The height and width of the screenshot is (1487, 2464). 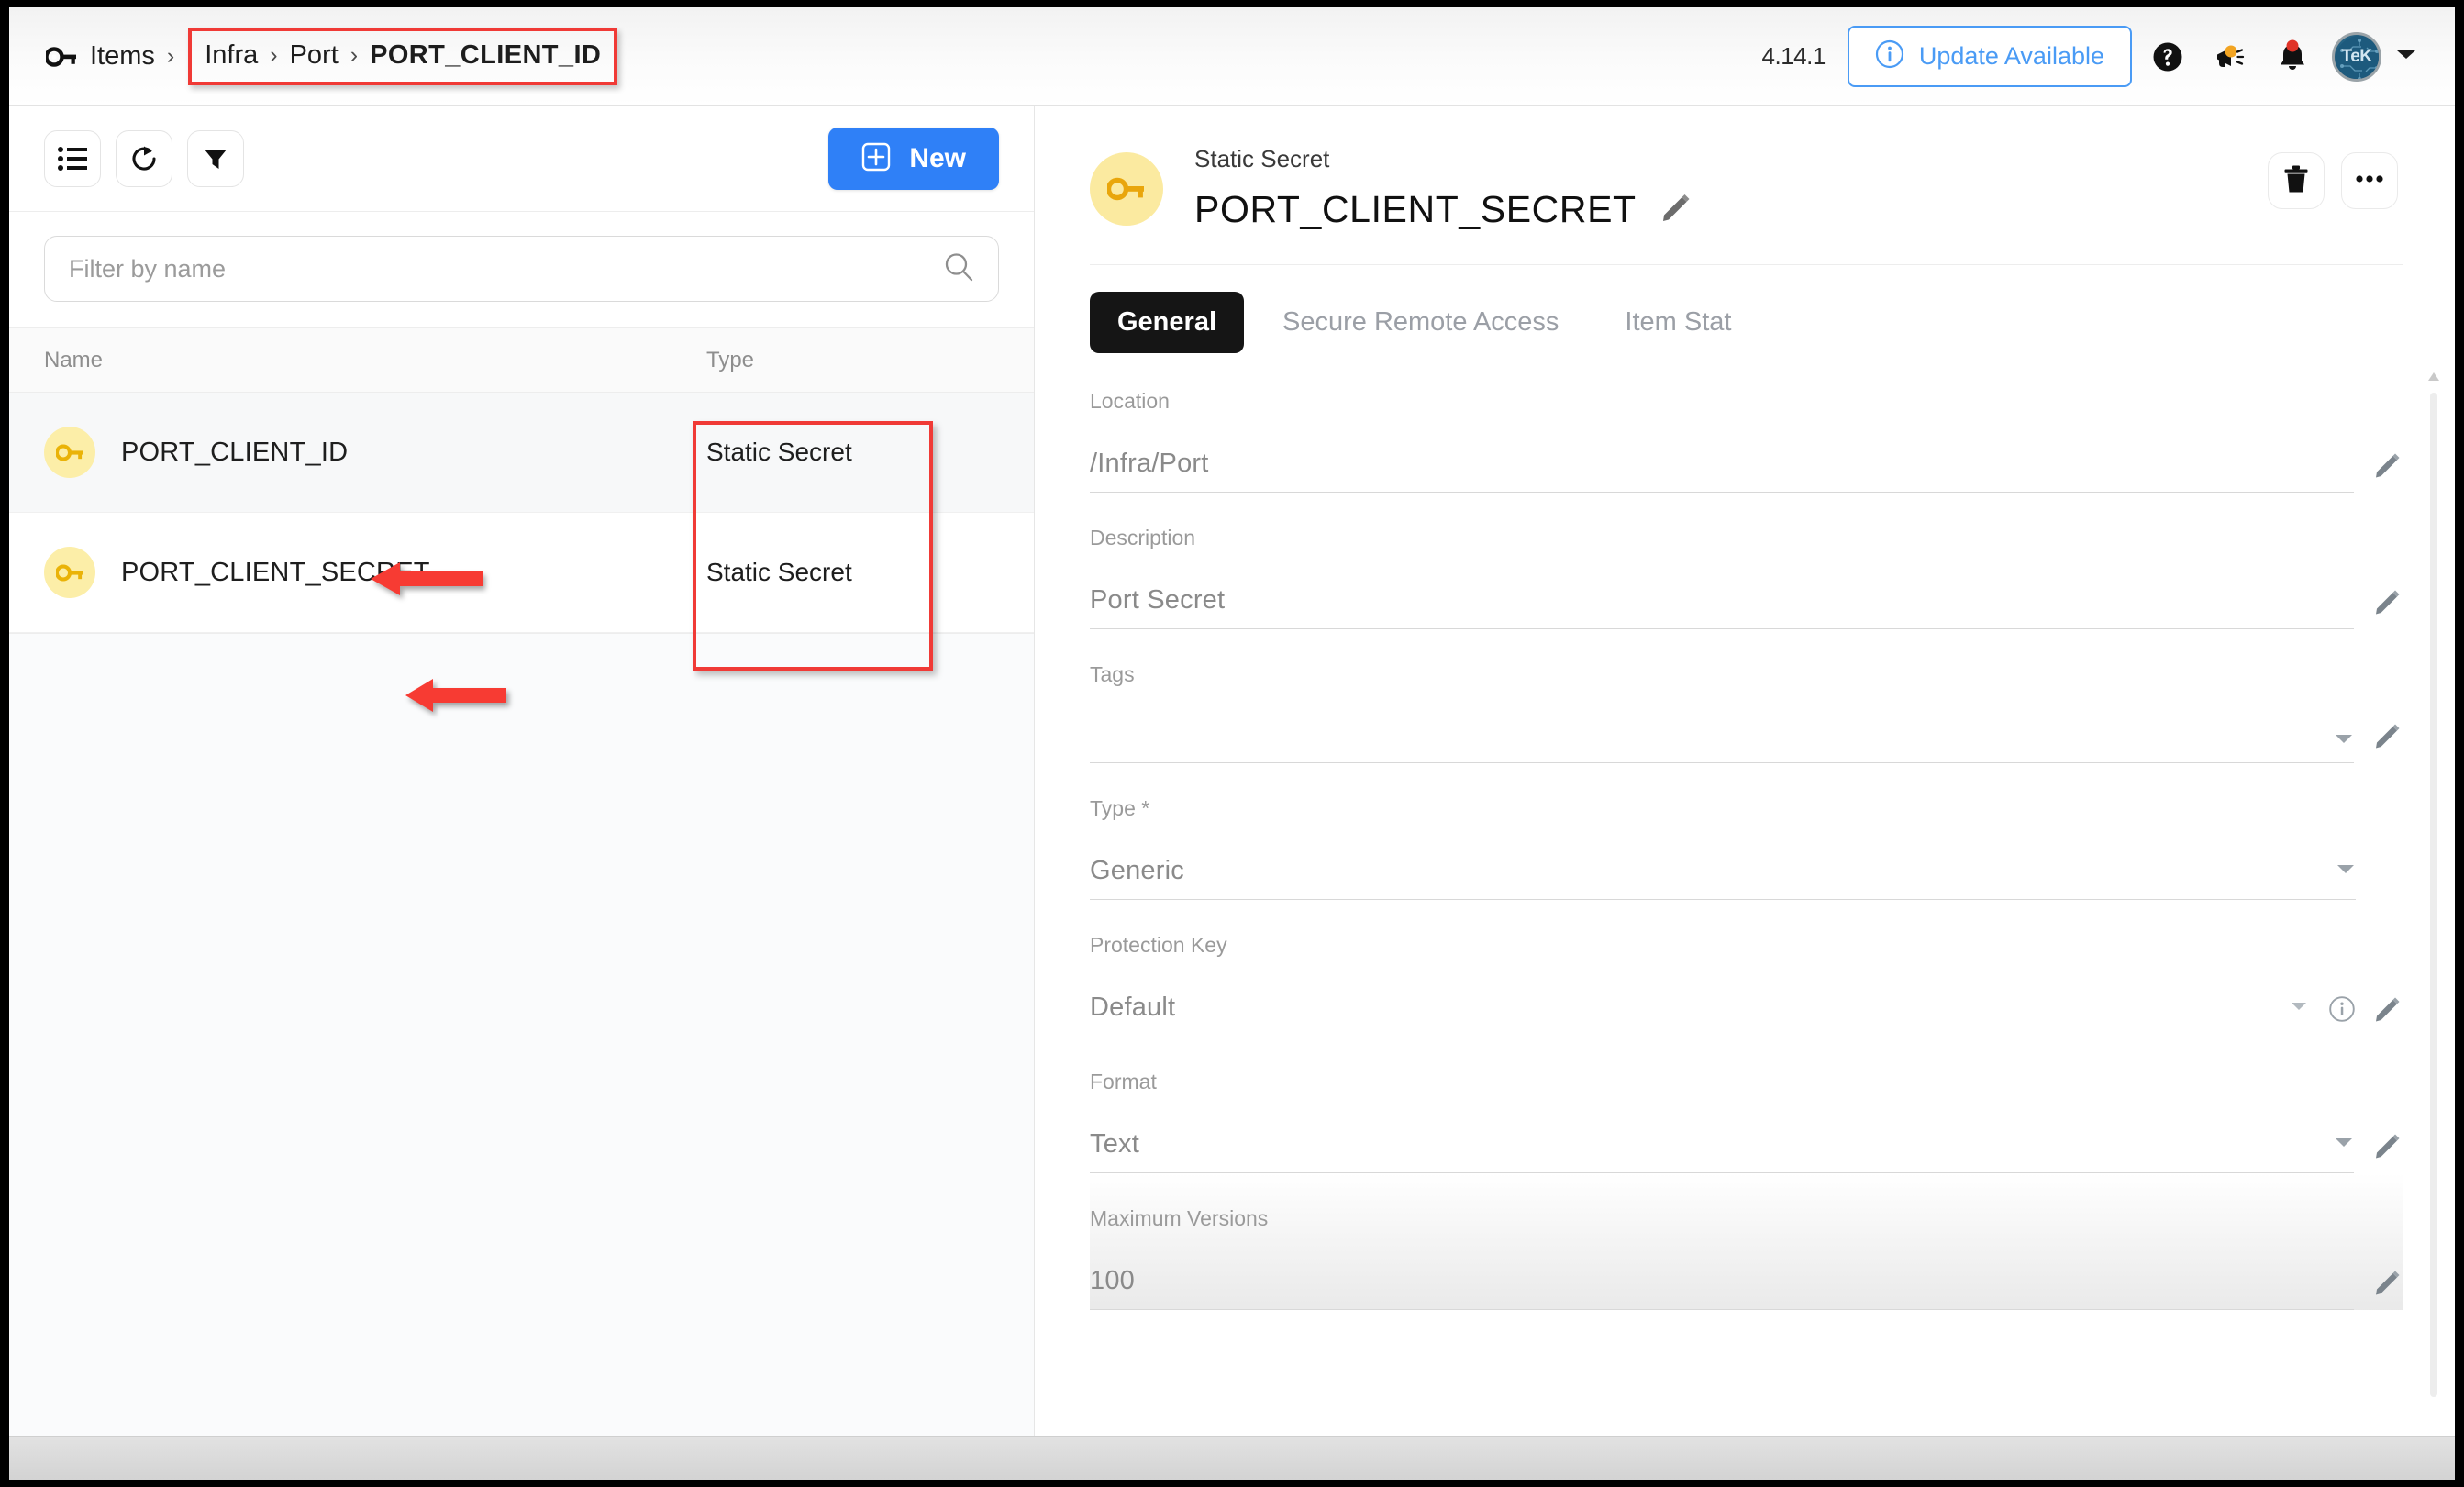 What do you see at coordinates (122, 56) in the screenshot?
I see `breadcrumb-root: Items` at bounding box center [122, 56].